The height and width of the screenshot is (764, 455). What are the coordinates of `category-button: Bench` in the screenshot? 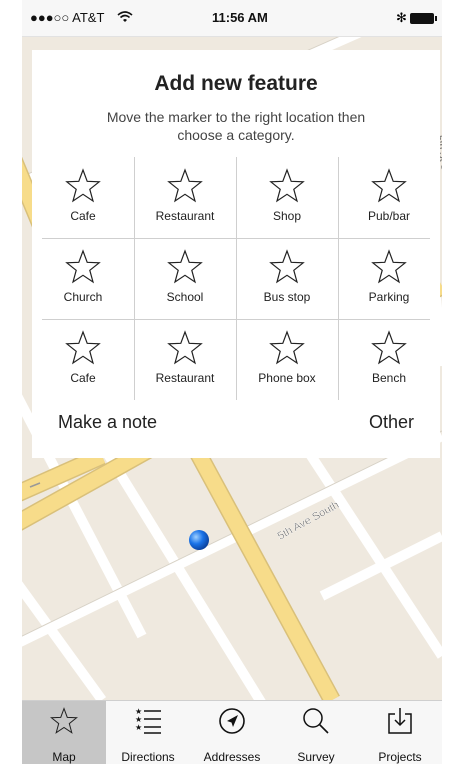 It's located at (389, 359).